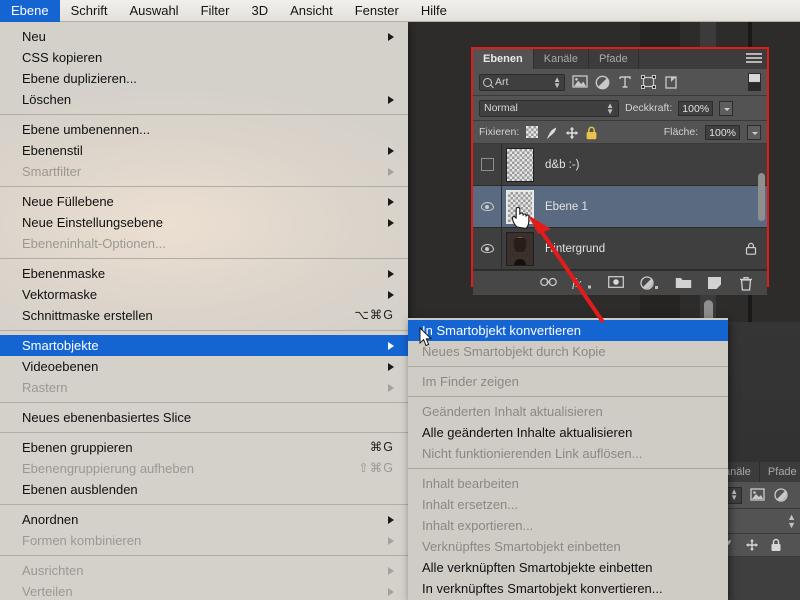 The image size is (800, 600). I want to click on menubar-item-3d: 3D, so click(259, 11).